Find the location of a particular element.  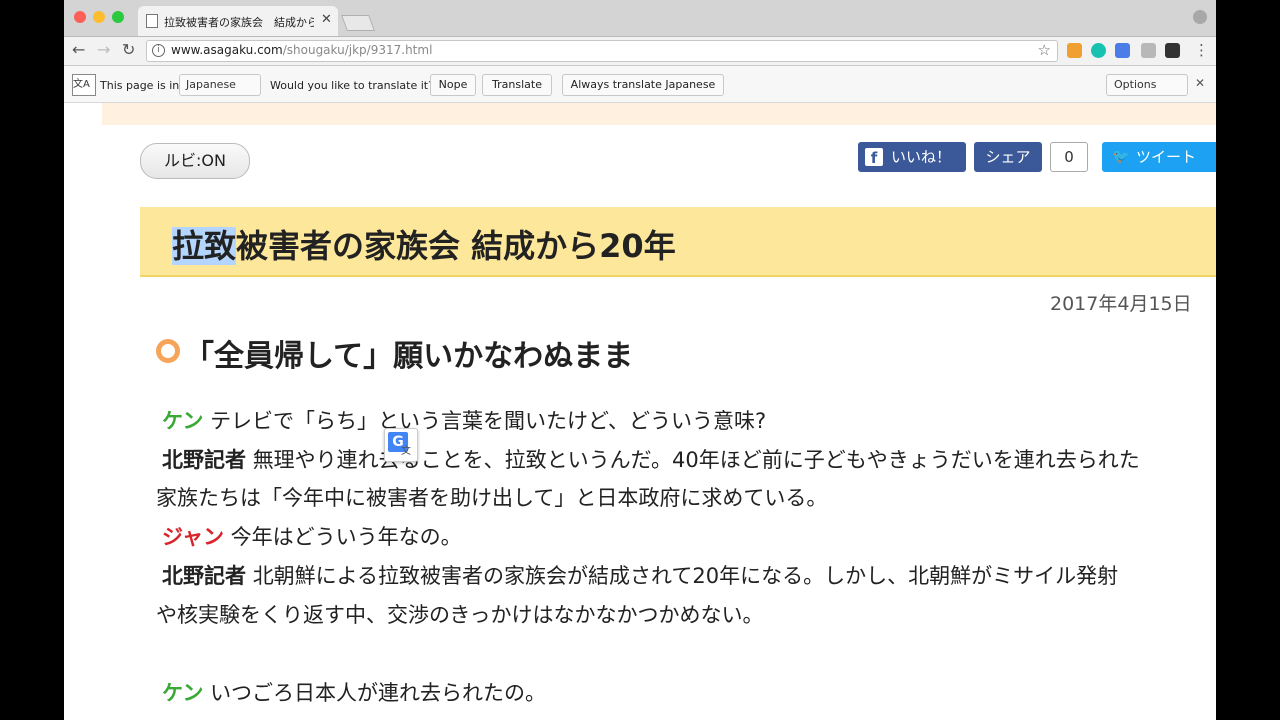

options-select: Options is located at coordinates (1147, 85).